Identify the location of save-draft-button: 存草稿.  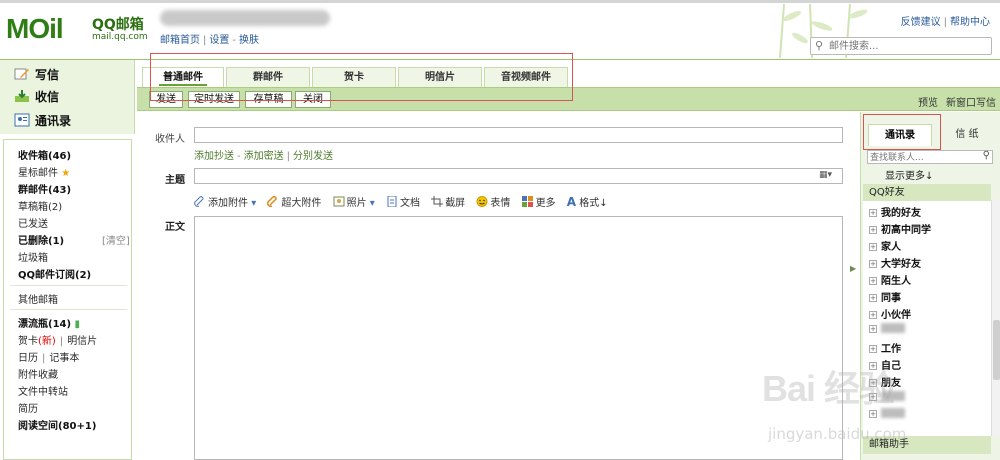
(268, 99).